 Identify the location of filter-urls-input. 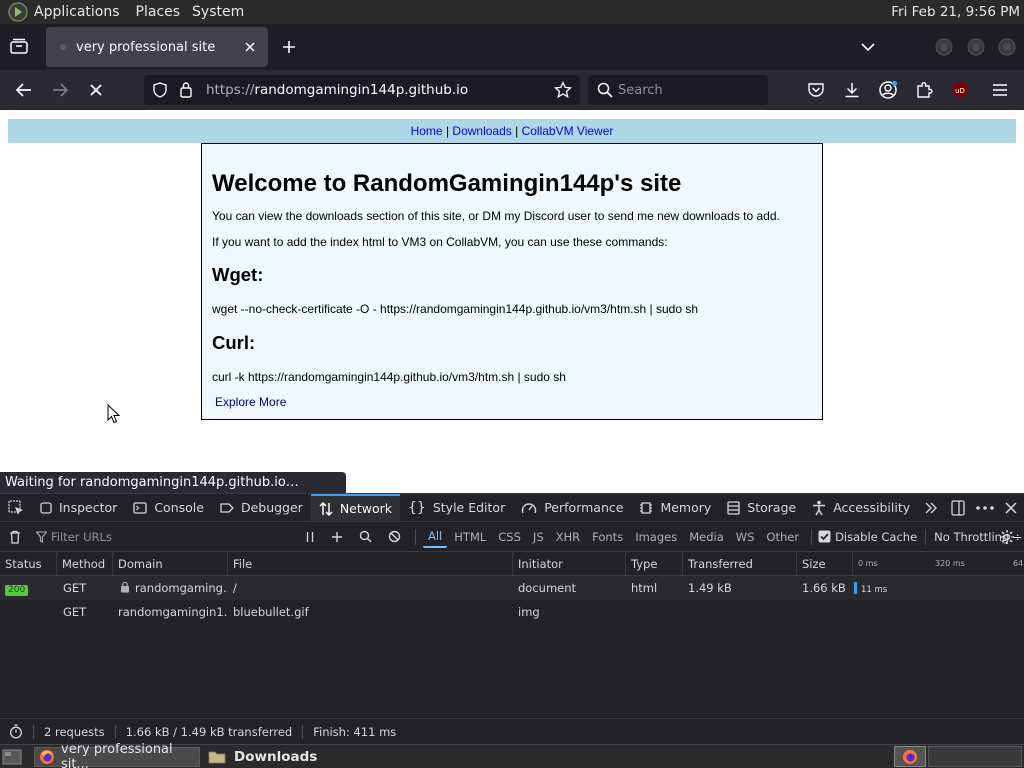
(151, 536).